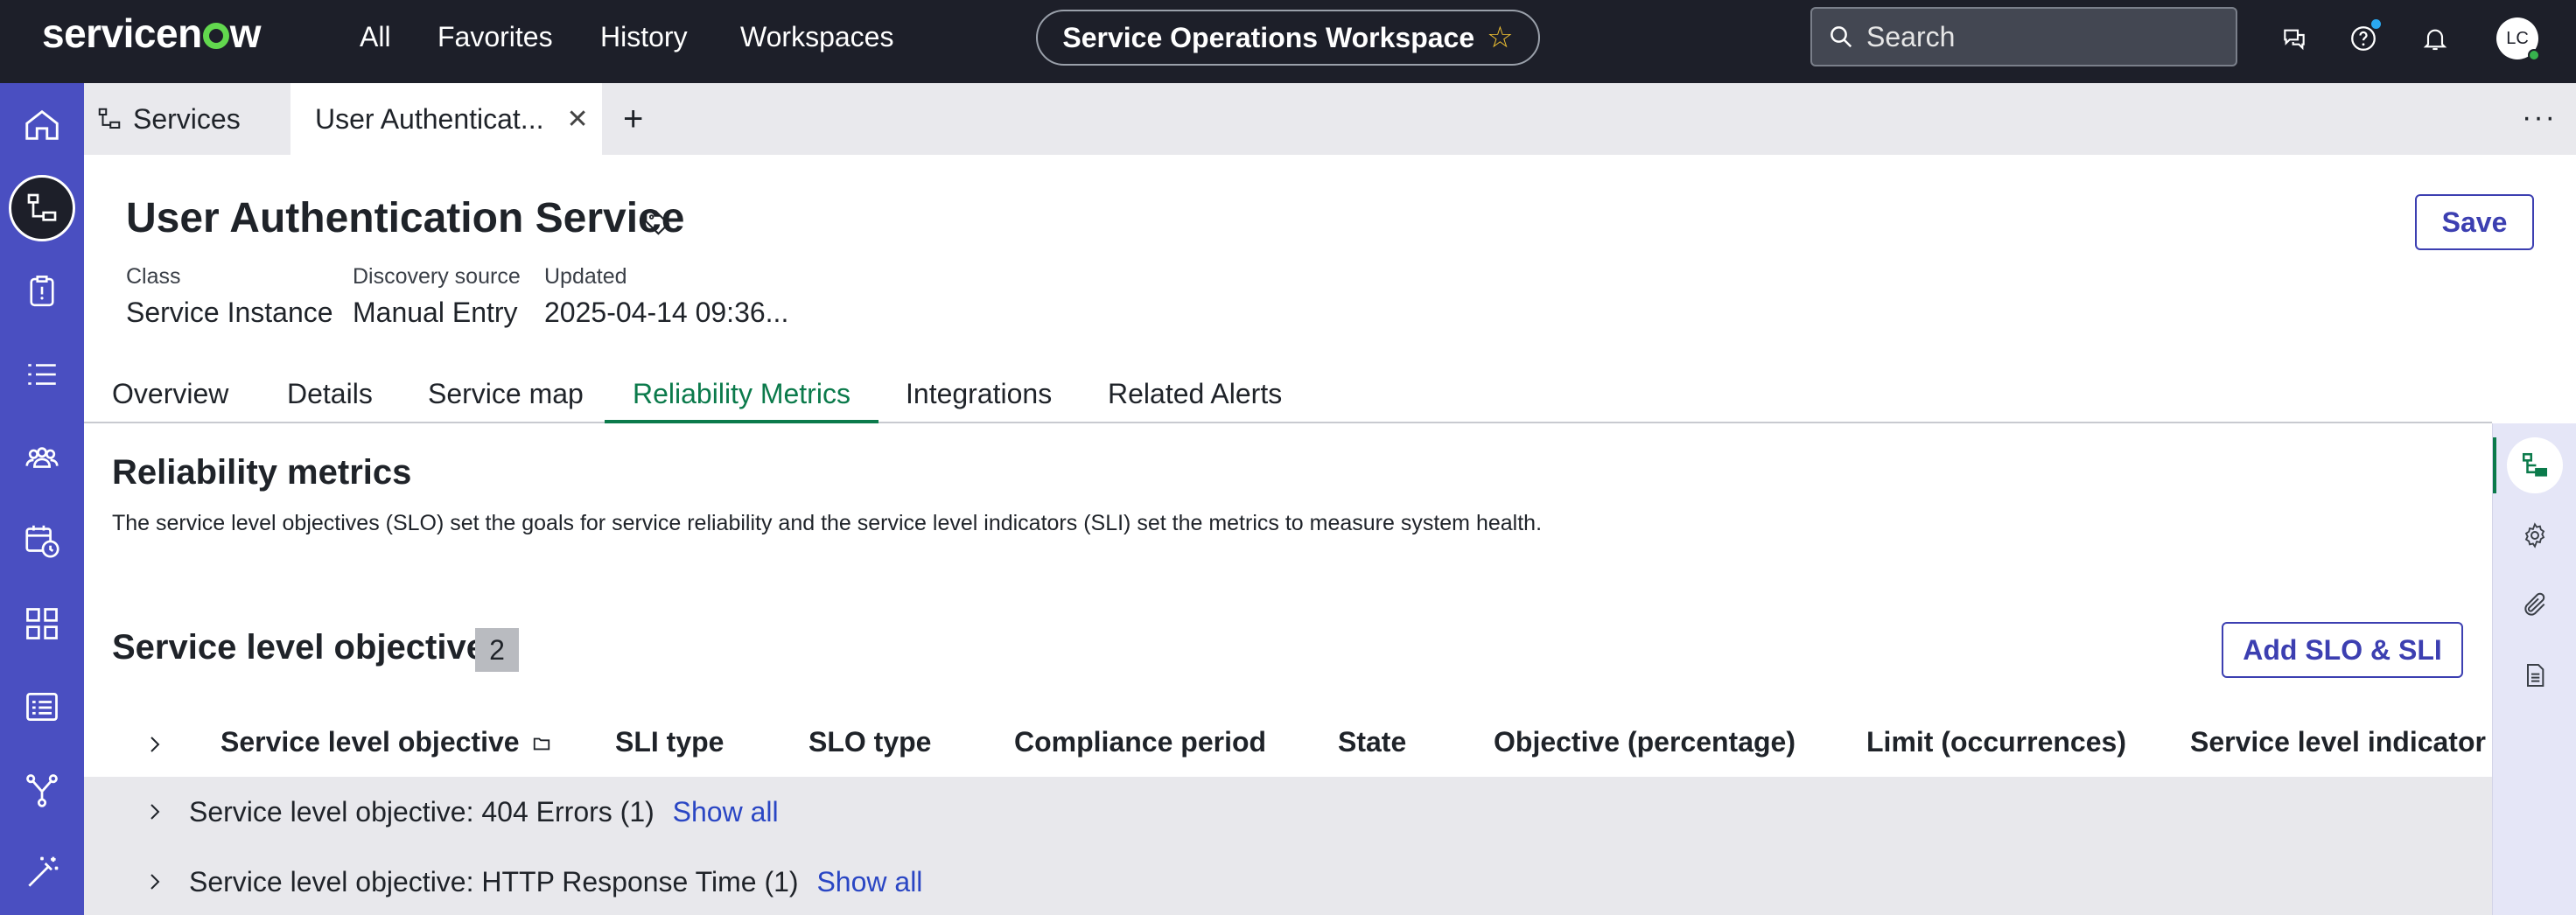 This screenshot has height=915, width=2576. I want to click on rail-clipboard, so click(42, 291).